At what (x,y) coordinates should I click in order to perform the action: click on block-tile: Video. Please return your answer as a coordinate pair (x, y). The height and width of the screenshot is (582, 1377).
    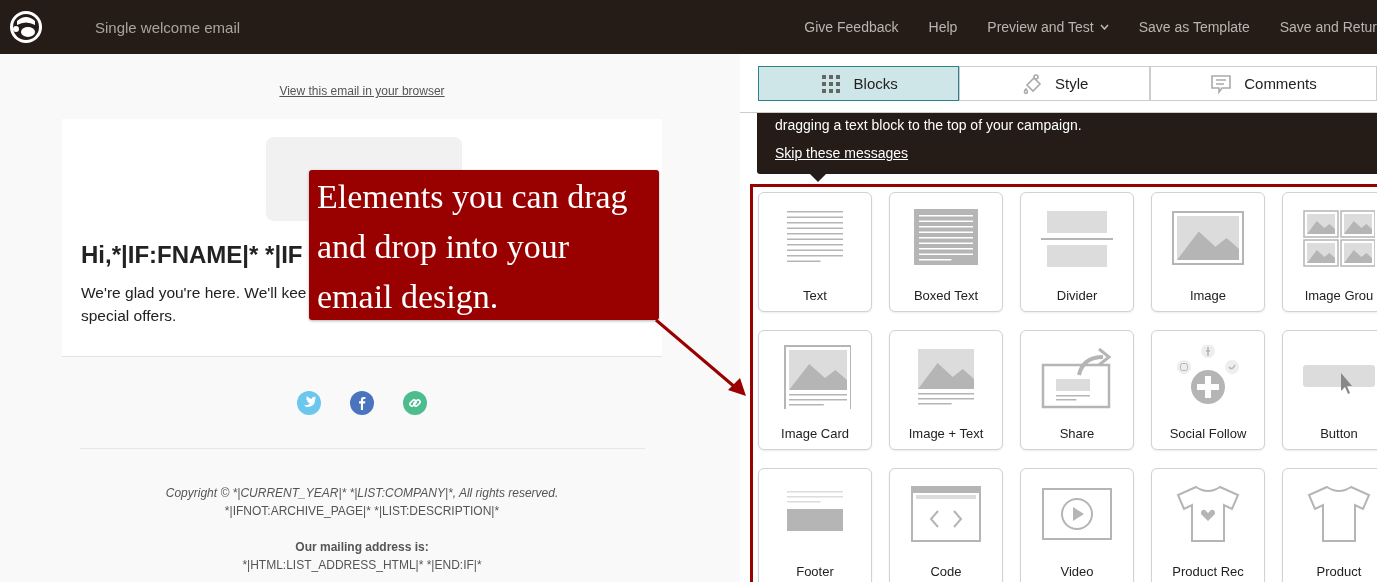
    Looking at the image, I should click on (1077, 525).